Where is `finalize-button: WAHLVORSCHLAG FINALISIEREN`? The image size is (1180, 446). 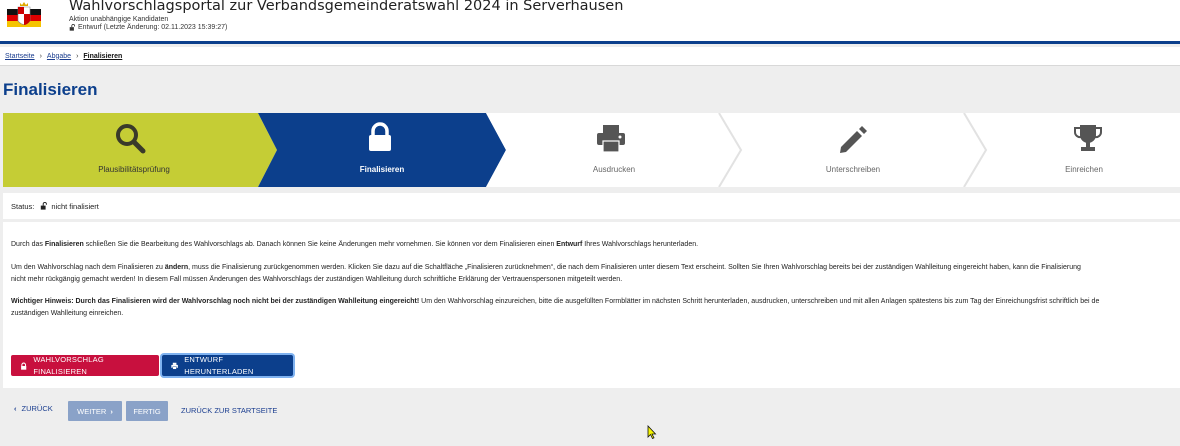 finalize-button: WAHLVORSCHLAG FINALISIEREN is located at coordinates (85, 365).